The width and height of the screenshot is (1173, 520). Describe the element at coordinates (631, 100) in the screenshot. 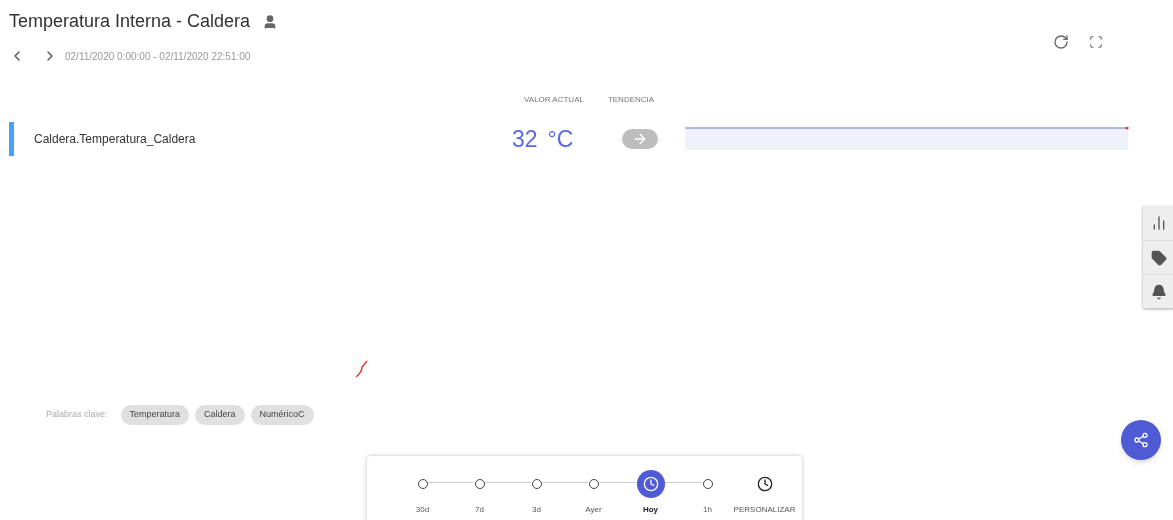

I see `column-header: TENDENCIA` at that location.